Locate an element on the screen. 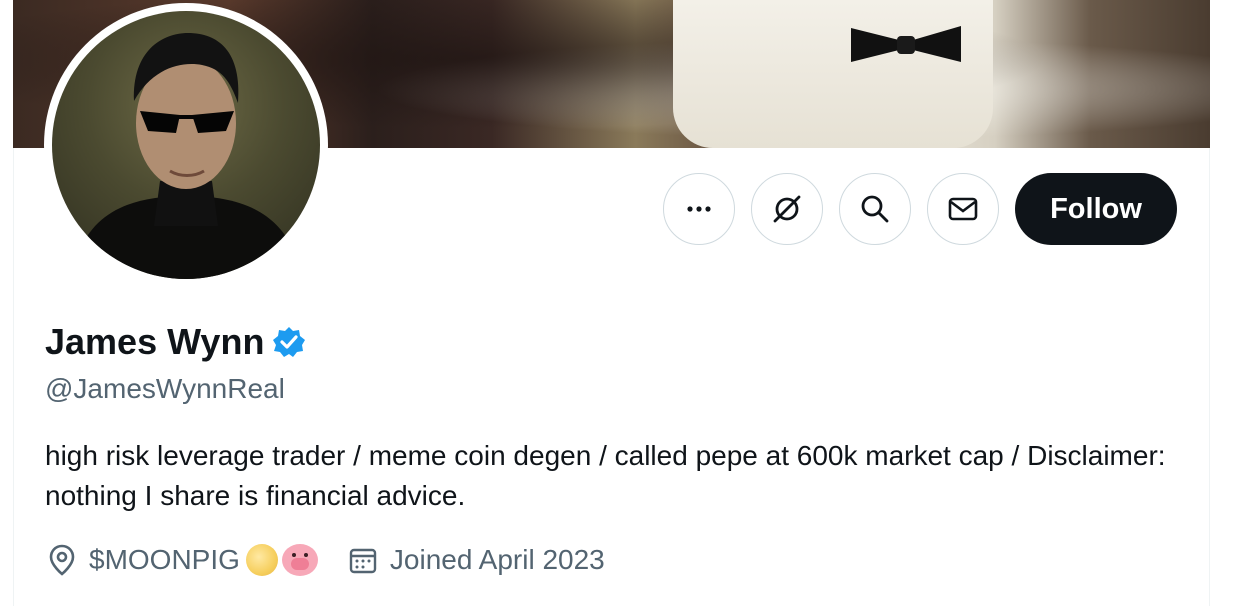 Image resolution: width=1250 pixels, height=606 pixels. location-text: $MOONPIG is located at coordinates (164, 559).